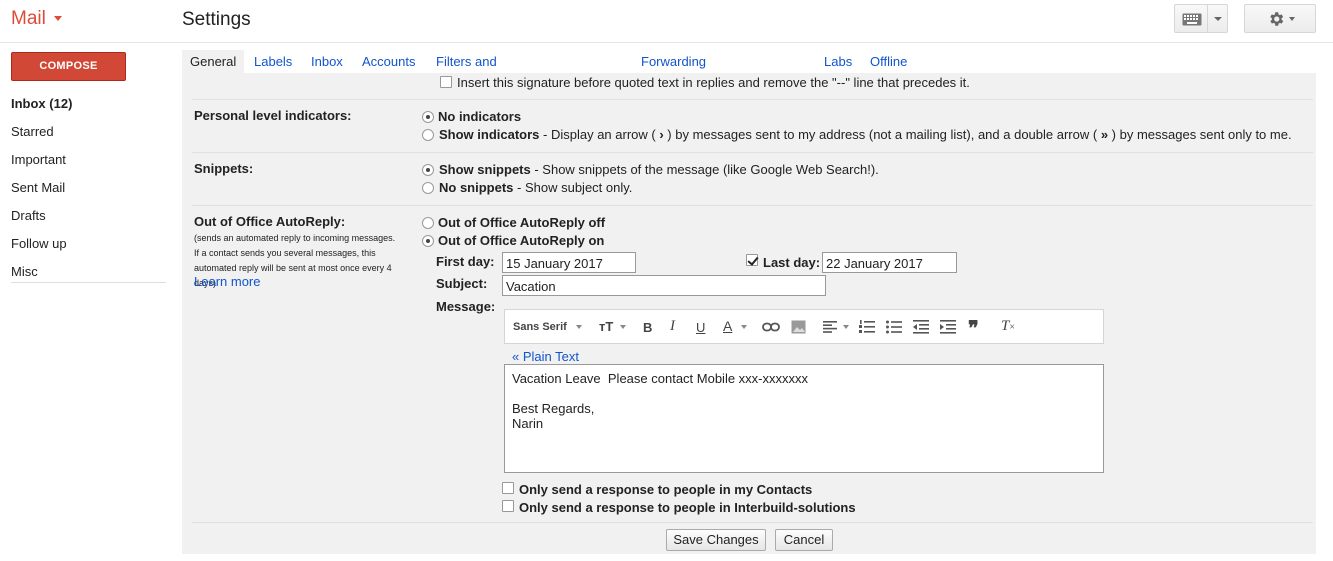 The width and height of the screenshot is (1333, 561). I want to click on ooo-off-label: Out of Office AutoReply off, so click(522, 222).